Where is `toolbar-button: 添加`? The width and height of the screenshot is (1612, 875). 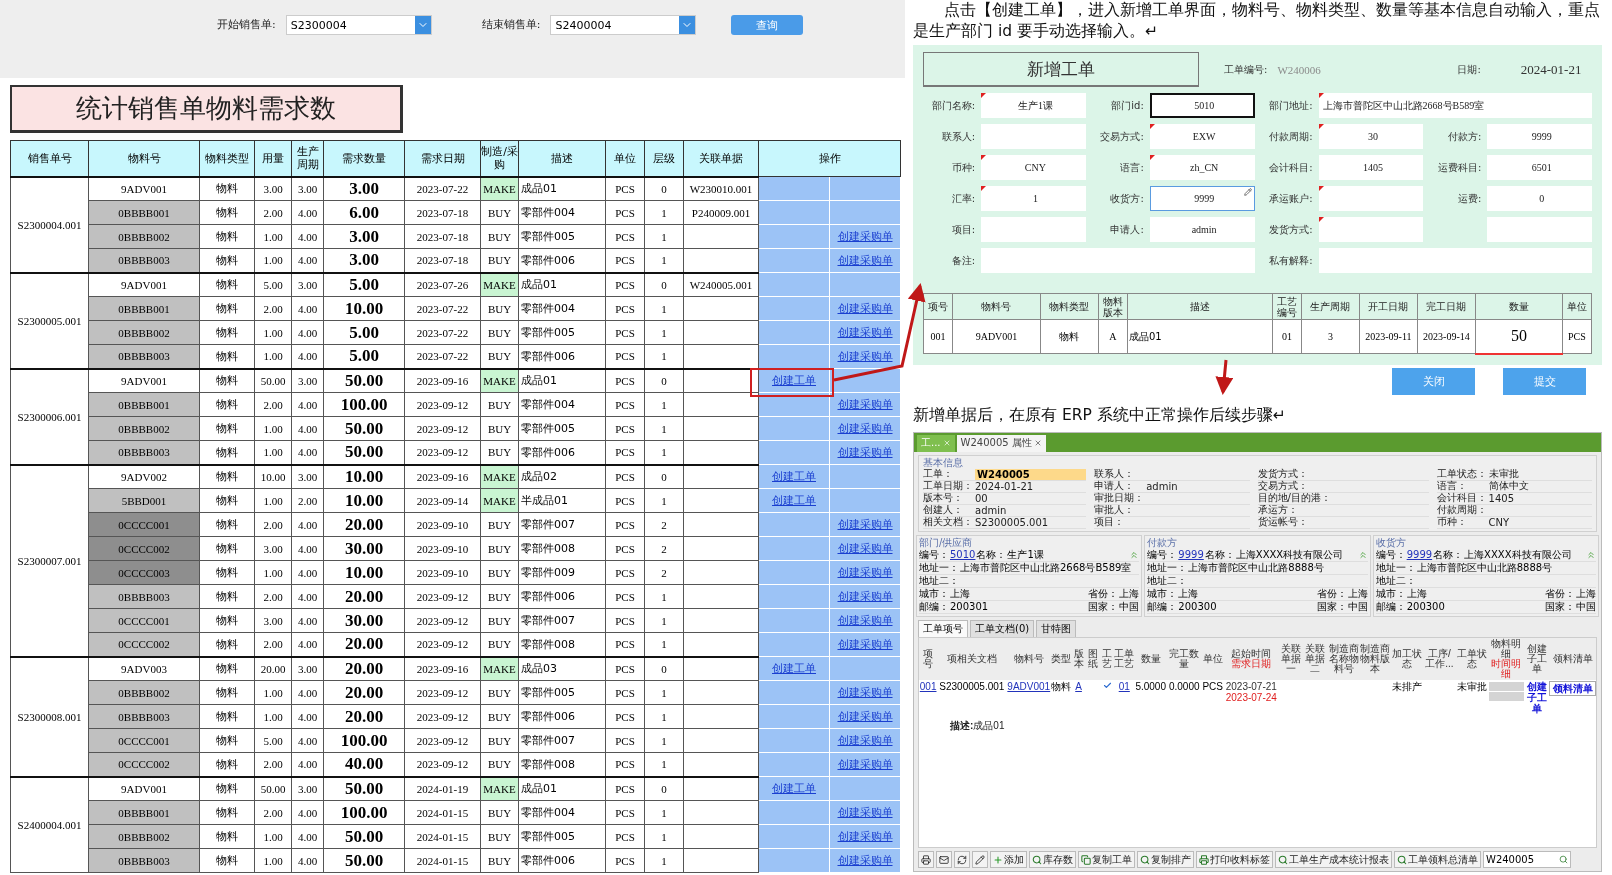
toolbar-button: 添加 is located at coordinates (1008, 859).